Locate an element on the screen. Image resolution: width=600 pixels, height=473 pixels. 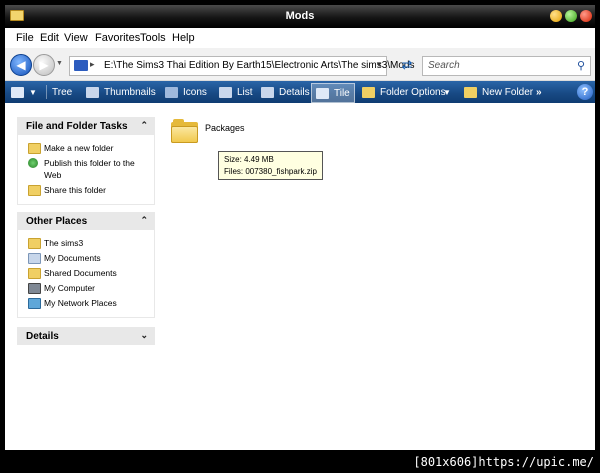
place-shared-documents: Shared Documents is located at coordinates (86, 273).